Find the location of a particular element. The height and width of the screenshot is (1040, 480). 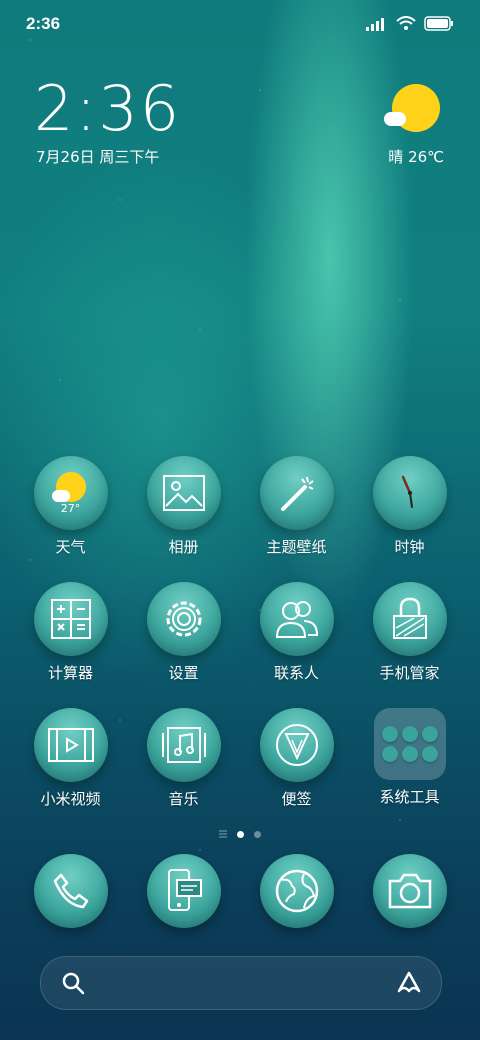

app-label: 计算器 is located at coordinates (70, 673).